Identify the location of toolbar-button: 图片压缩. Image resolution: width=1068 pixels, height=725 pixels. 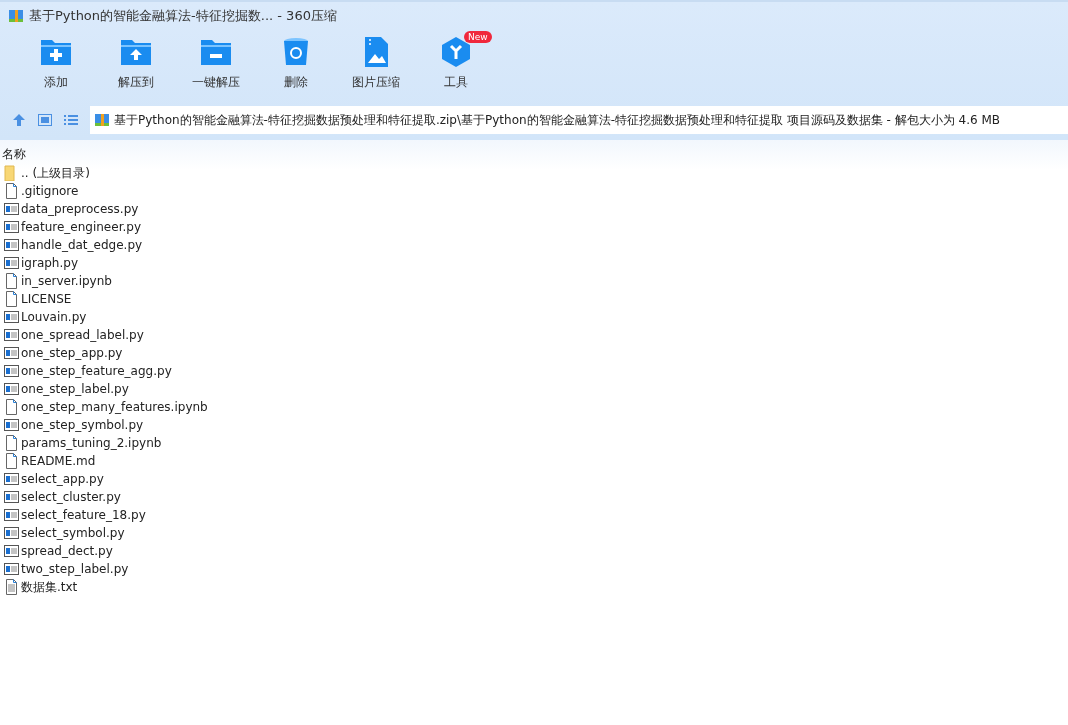
(376, 66).